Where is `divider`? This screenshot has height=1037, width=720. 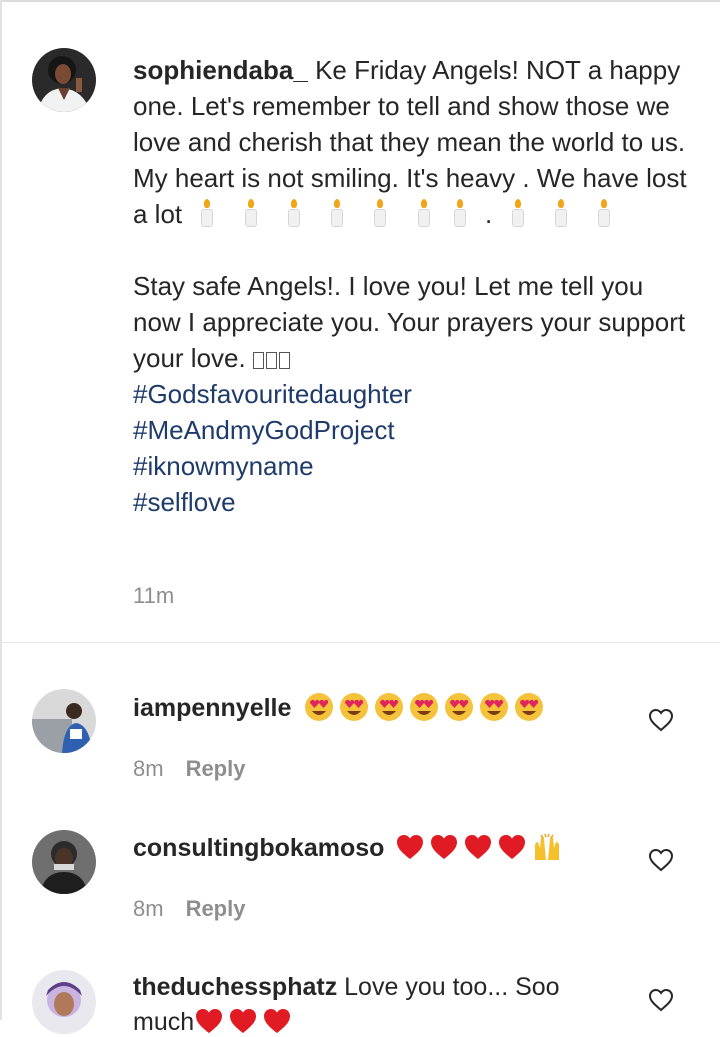
divider is located at coordinates (360, 642).